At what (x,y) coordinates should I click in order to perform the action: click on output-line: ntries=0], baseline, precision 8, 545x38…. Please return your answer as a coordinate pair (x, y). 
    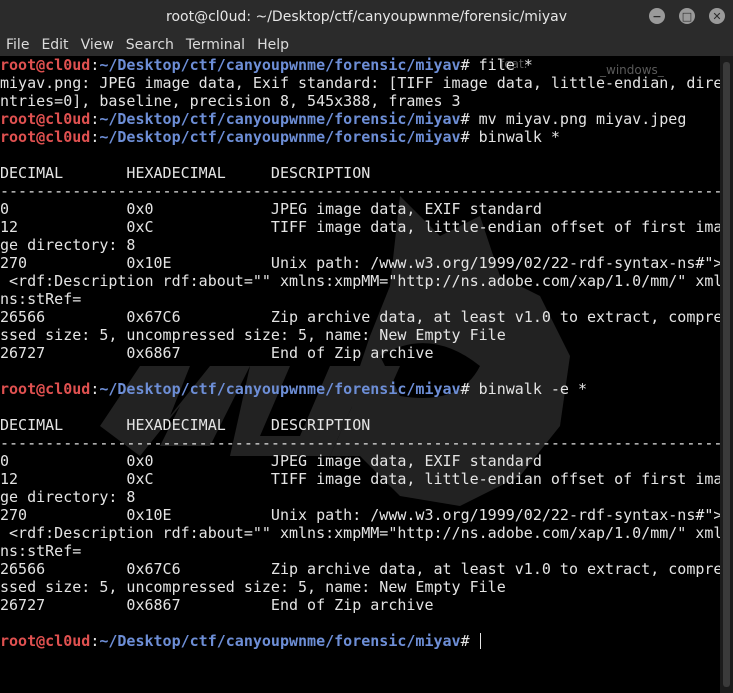
    Looking at the image, I should click on (230, 101).